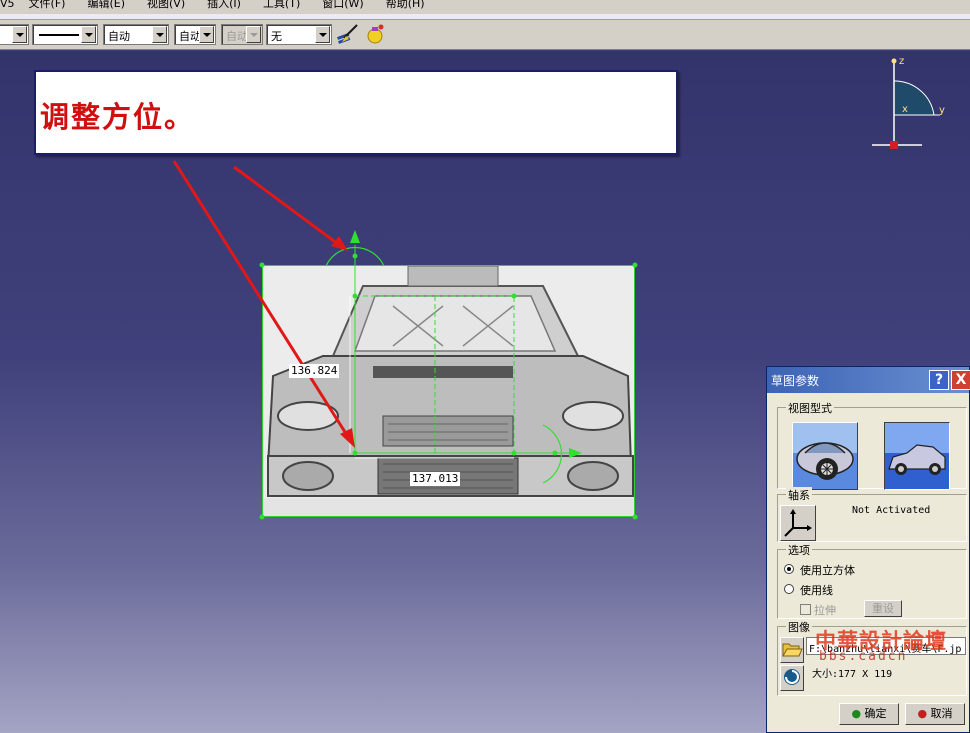 Image resolution: width=970 pixels, height=733 pixels. I want to click on axis-system-group: 轴系 Not Activated, so click(872, 514).